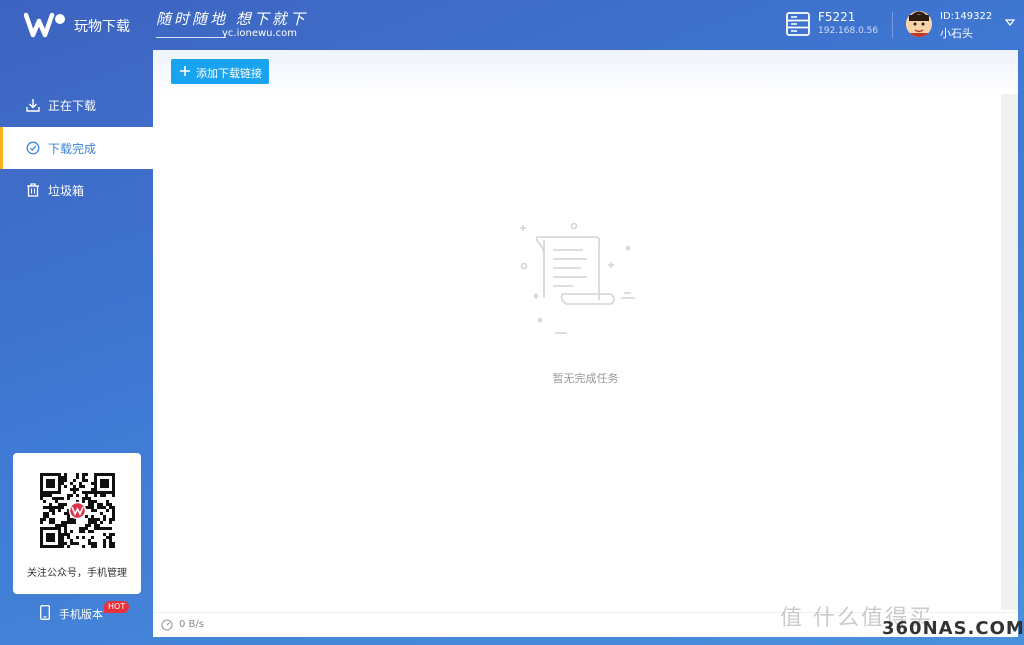 The width and height of the screenshot is (1024, 645). I want to click on download-speed: 0 B/s, so click(191, 624).